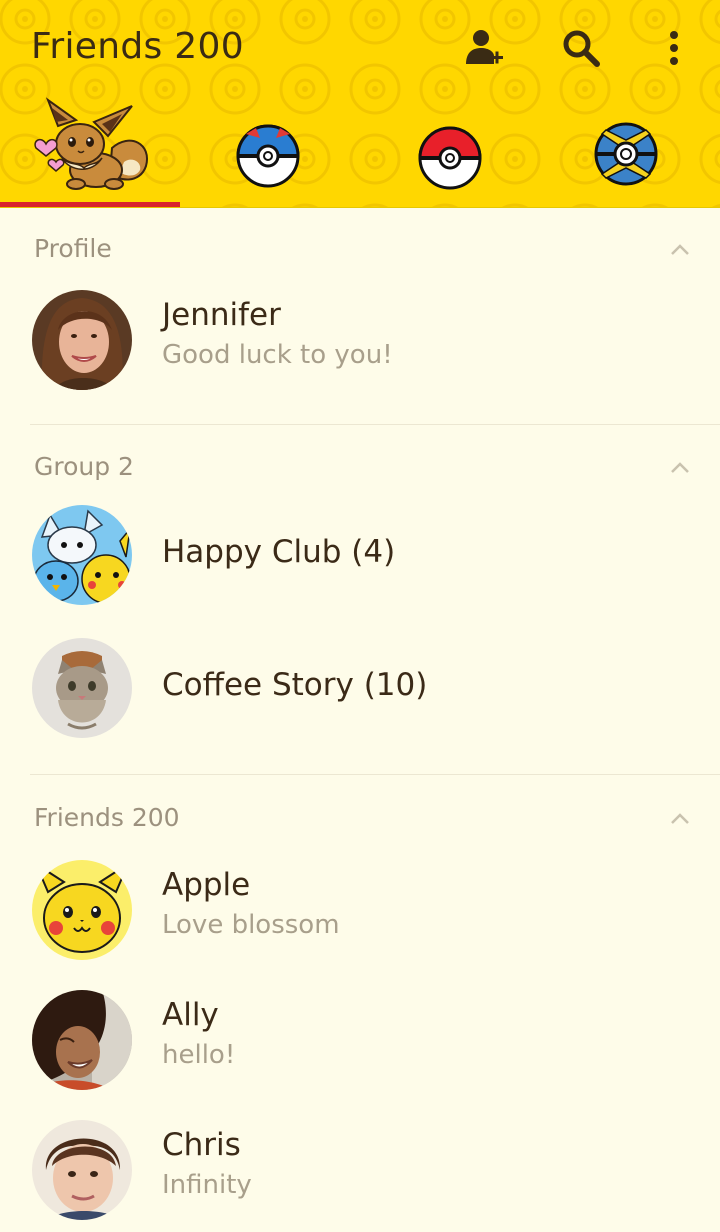 This screenshot has height=1232, width=720. I want to click on section-title: Friends 200, so click(107, 817).